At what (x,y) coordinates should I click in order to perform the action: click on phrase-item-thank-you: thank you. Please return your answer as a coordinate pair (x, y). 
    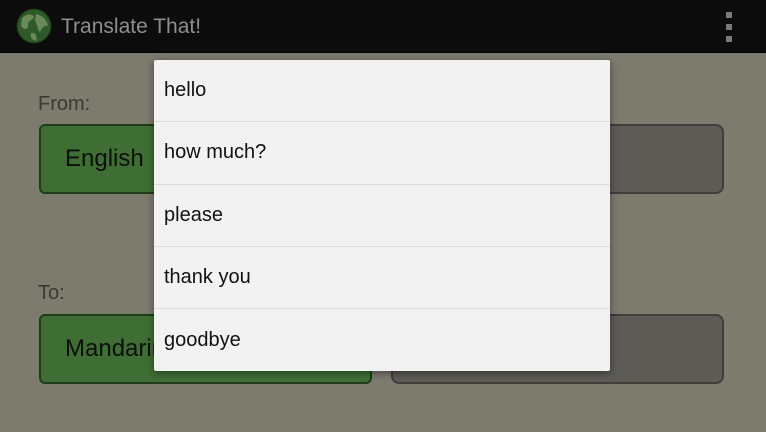
    Looking at the image, I should click on (382, 278).